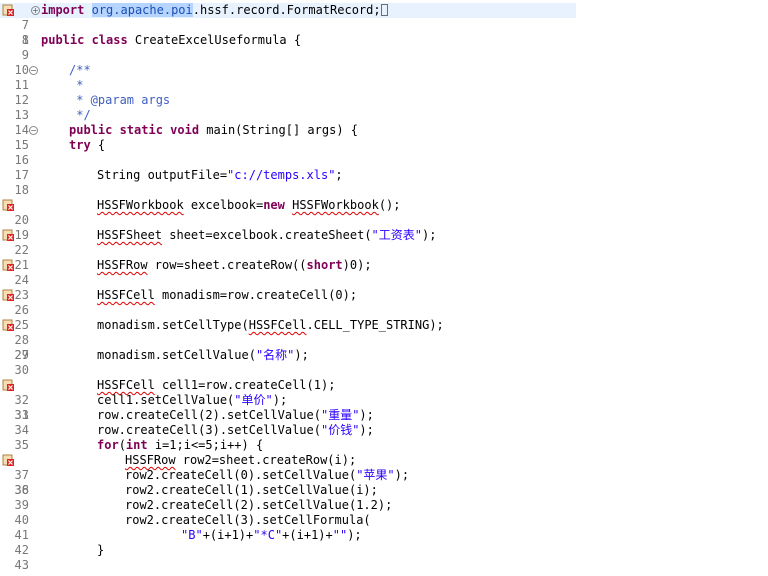 The height and width of the screenshot is (576, 768). I want to click on code-line: 12 * @param args, so click(384, 100).